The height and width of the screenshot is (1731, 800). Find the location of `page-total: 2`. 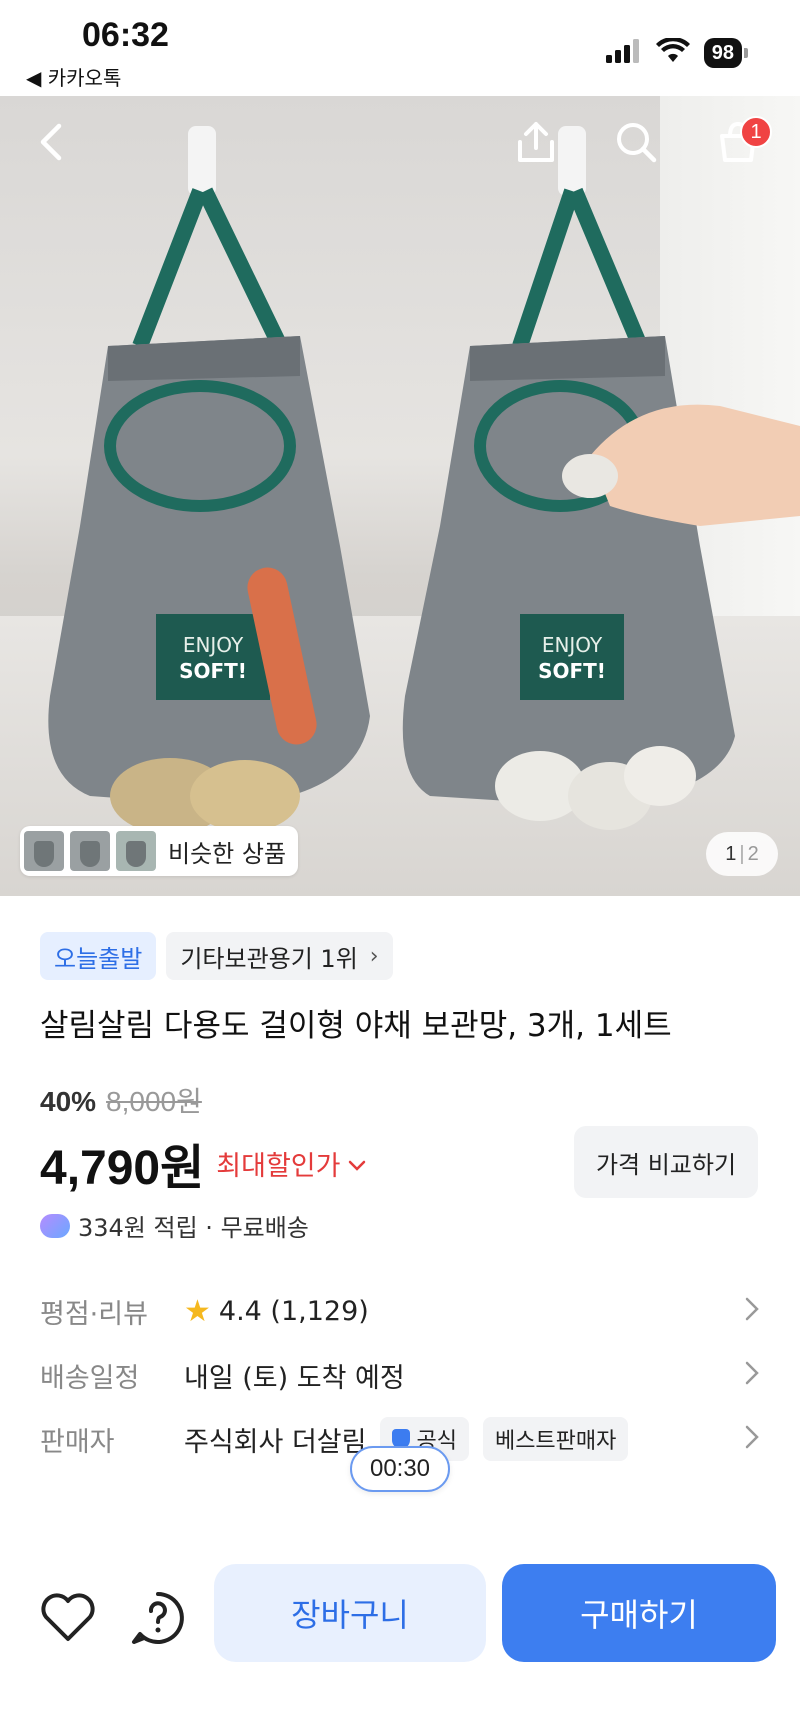

page-total: 2 is located at coordinates (753, 853).